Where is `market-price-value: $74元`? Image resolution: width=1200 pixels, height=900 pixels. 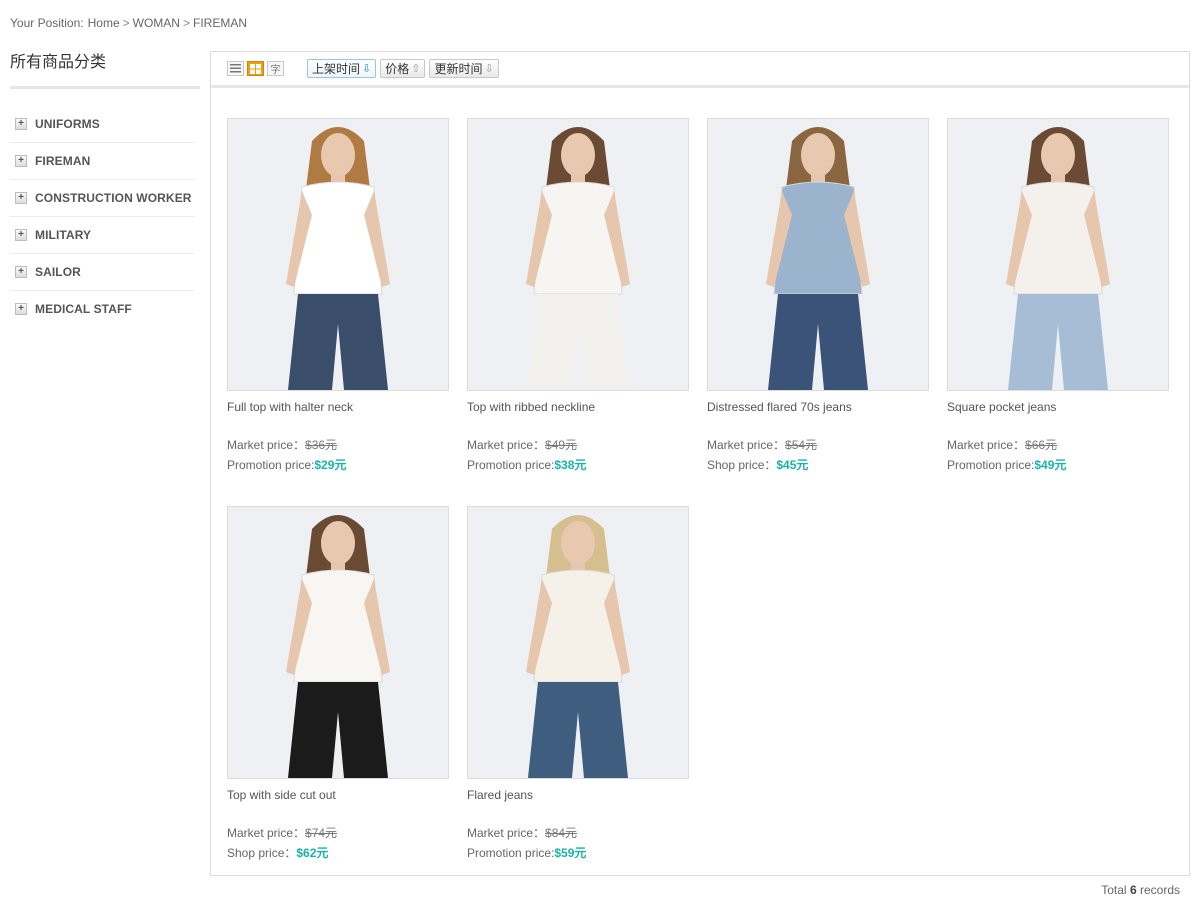 market-price-value: $74元 is located at coordinates (321, 833).